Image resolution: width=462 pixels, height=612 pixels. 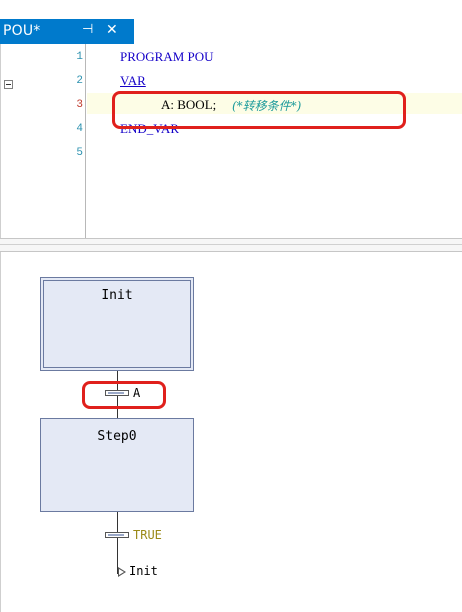 What do you see at coordinates (53, 141) in the screenshot?
I see `line-number-gutter: 1 2 3 4 5` at bounding box center [53, 141].